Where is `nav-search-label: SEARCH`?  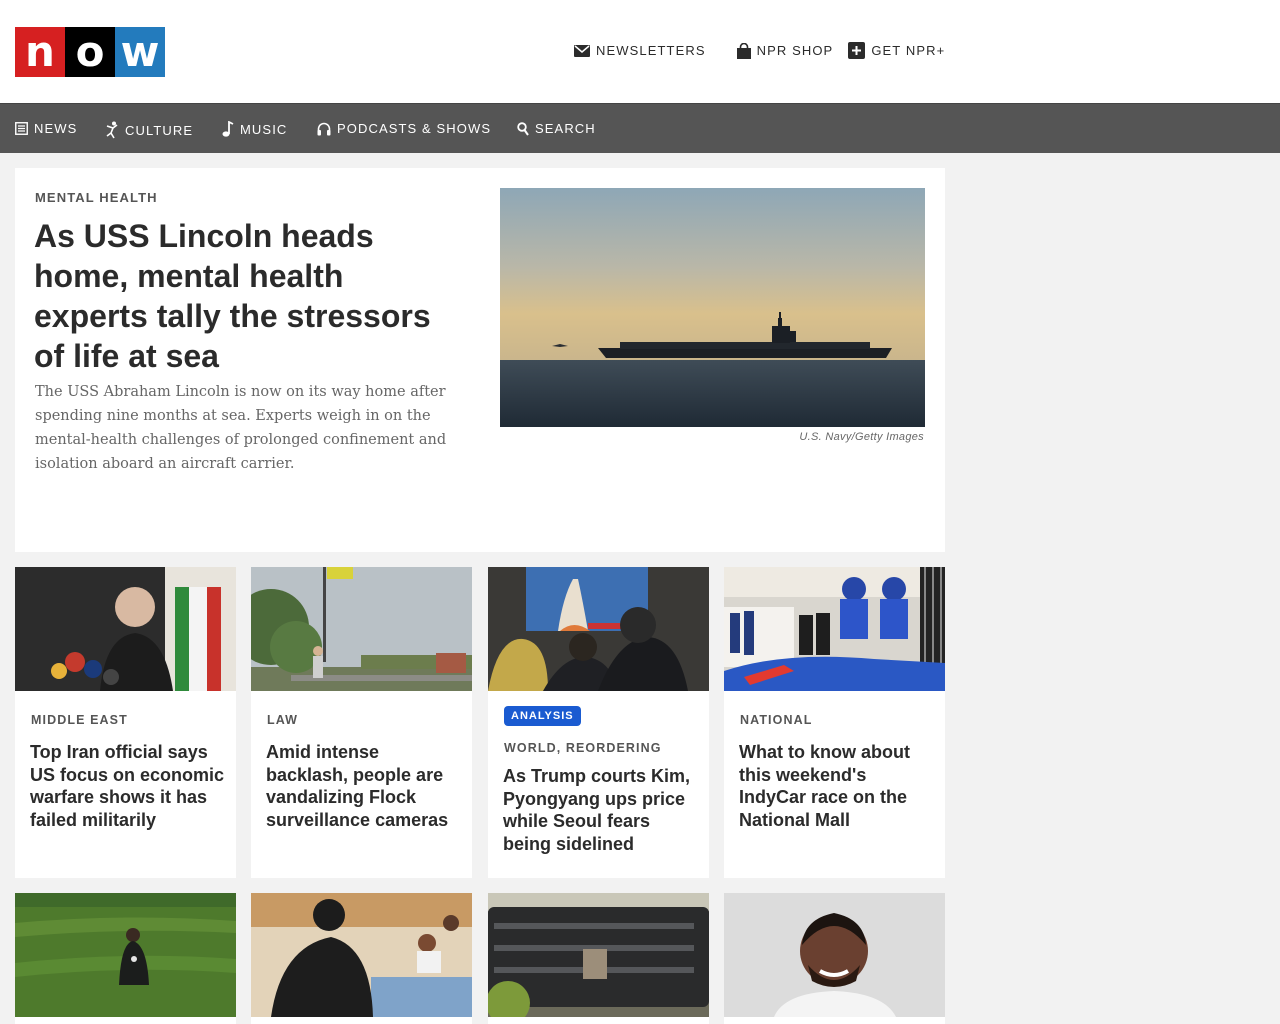 nav-search-label: SEARCH is located at coordinates (565, 128).